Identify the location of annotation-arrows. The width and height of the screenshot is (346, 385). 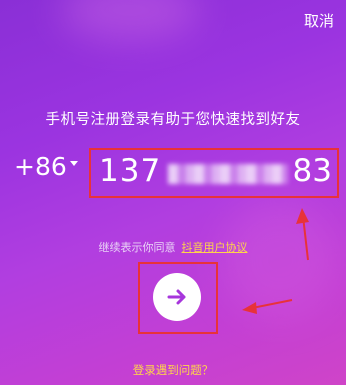
(275, 261).